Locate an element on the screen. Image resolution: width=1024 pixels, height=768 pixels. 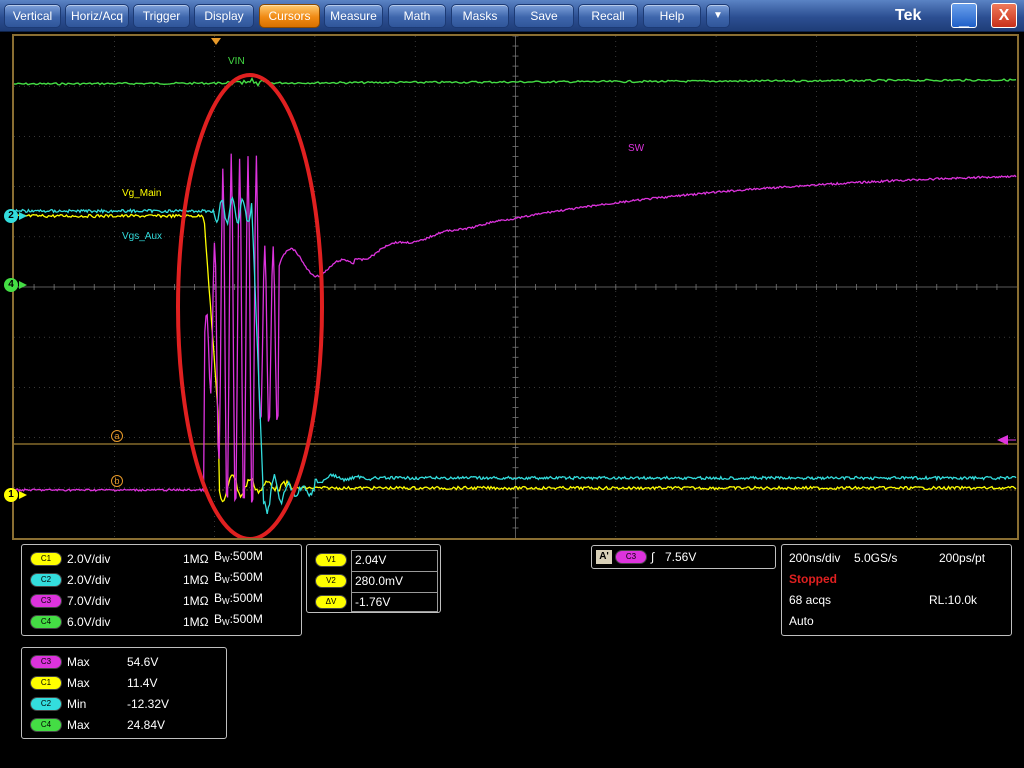
ch3-impedance: 1MΩ is located at coordinates (196, 601).